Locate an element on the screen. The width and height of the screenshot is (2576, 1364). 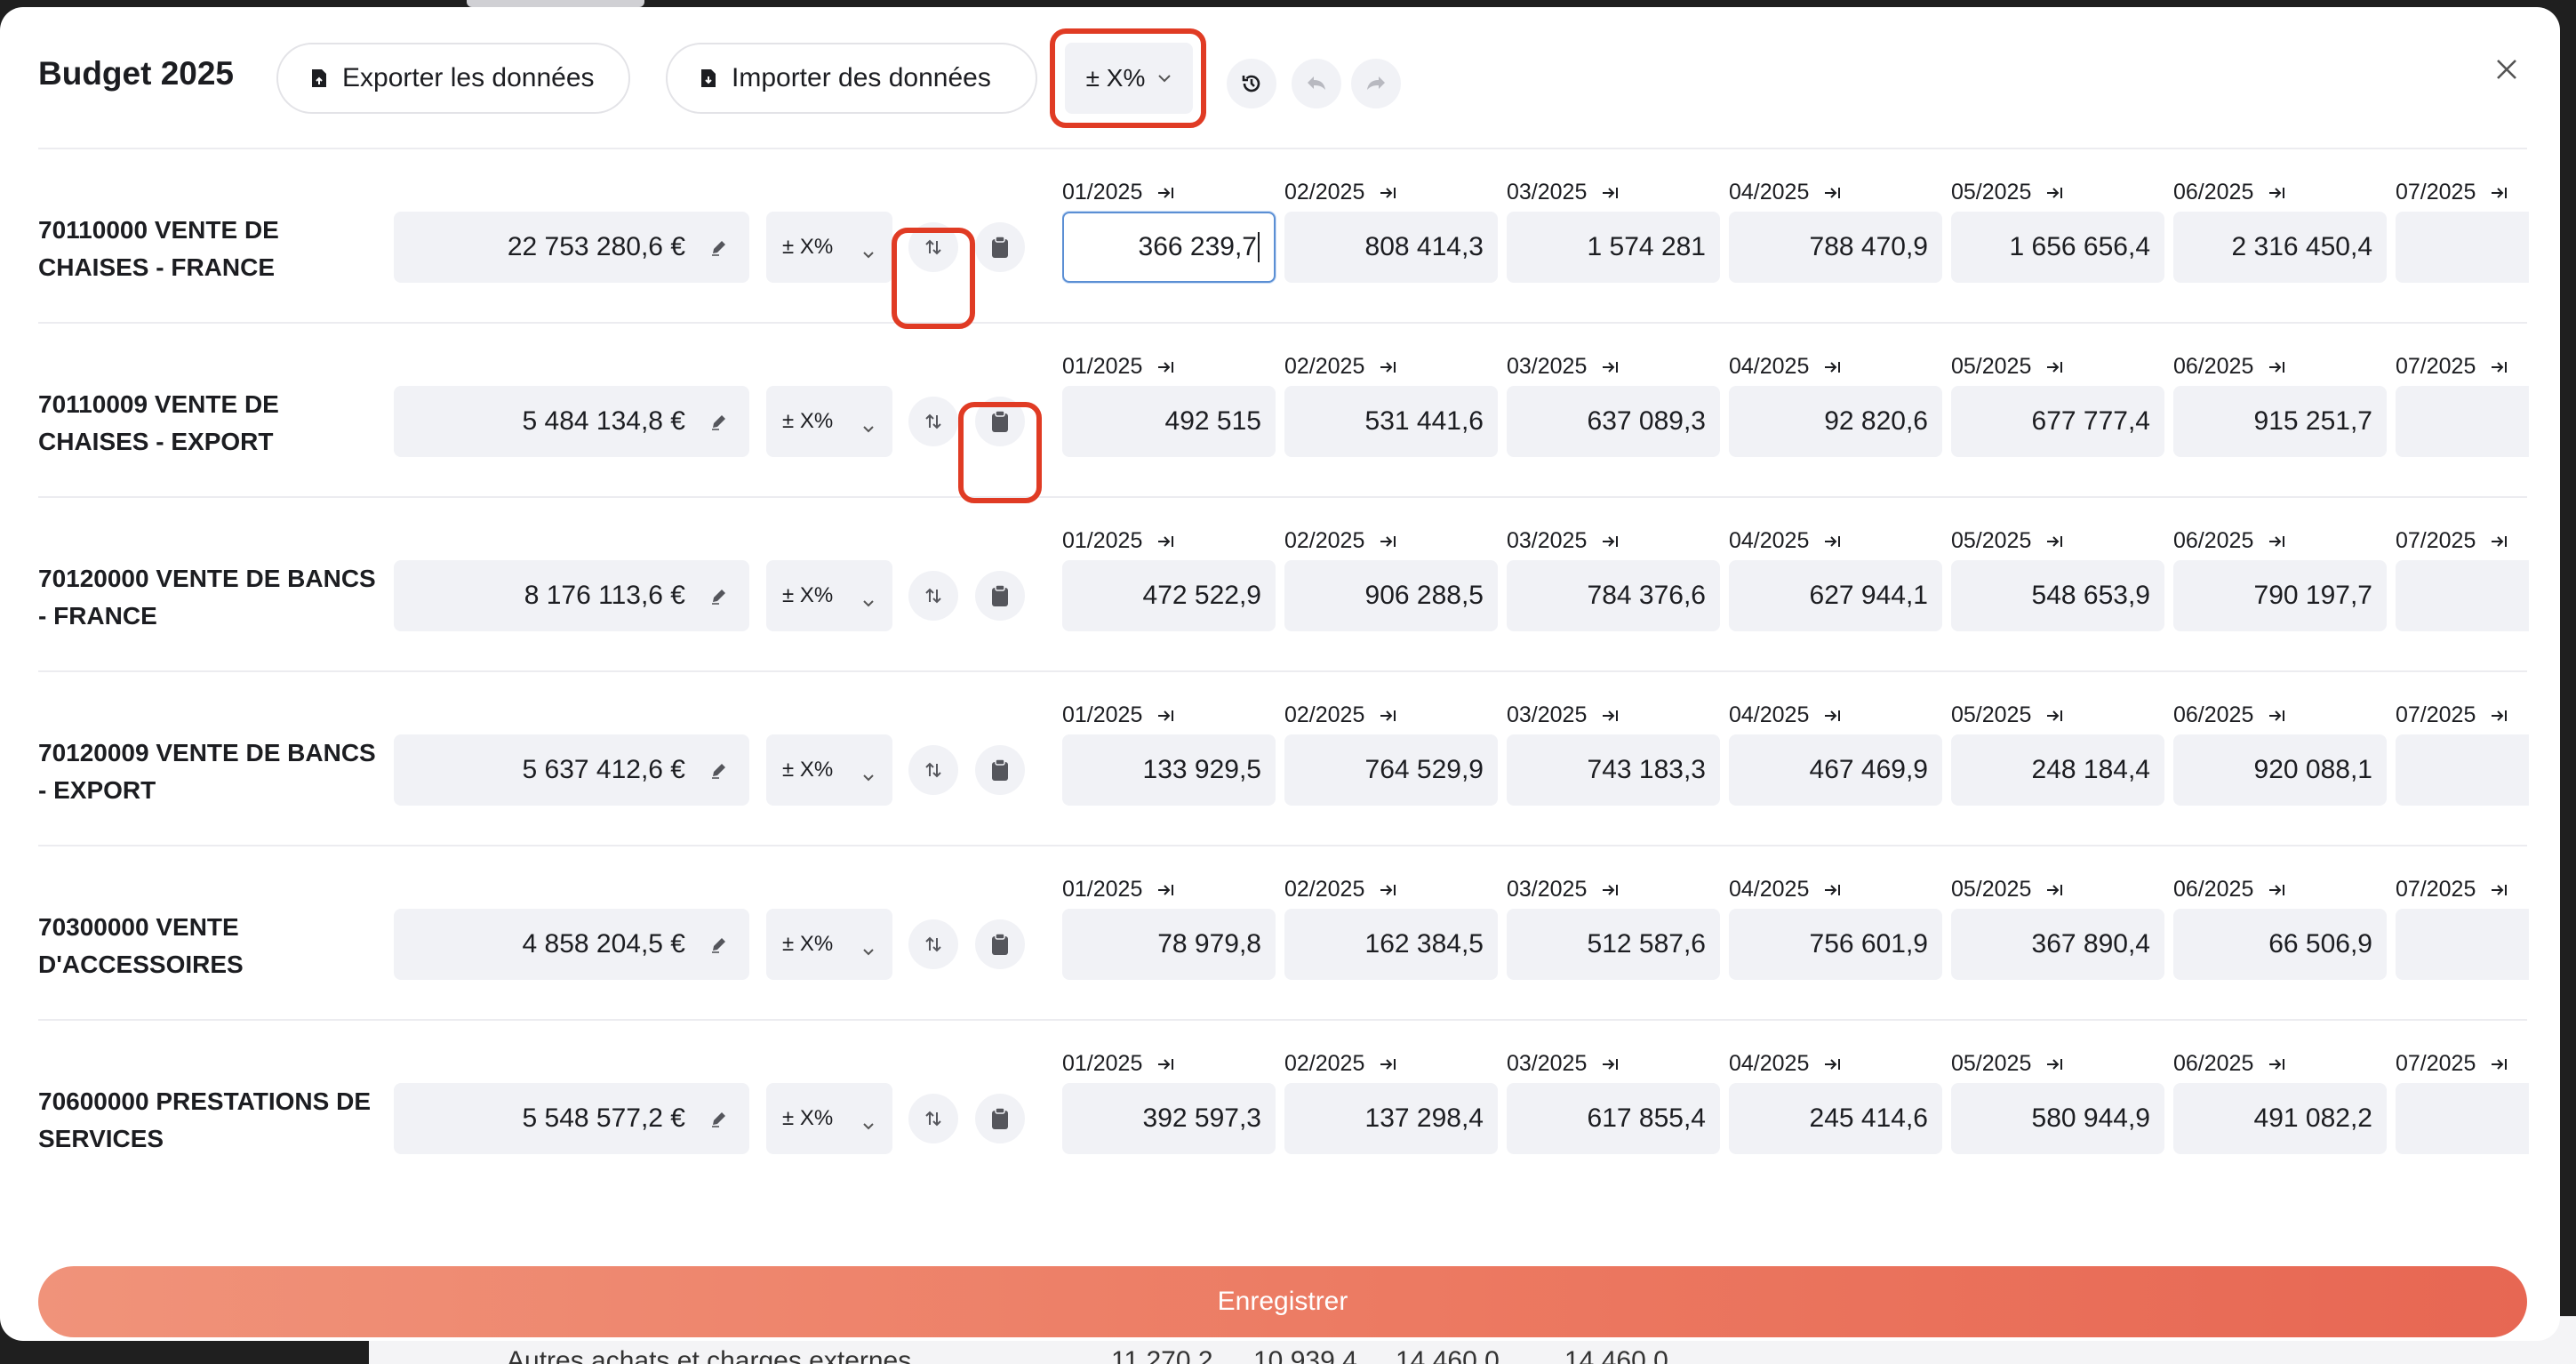
month-value-input: 92 820,6 is located at coordinates (1835, 421).